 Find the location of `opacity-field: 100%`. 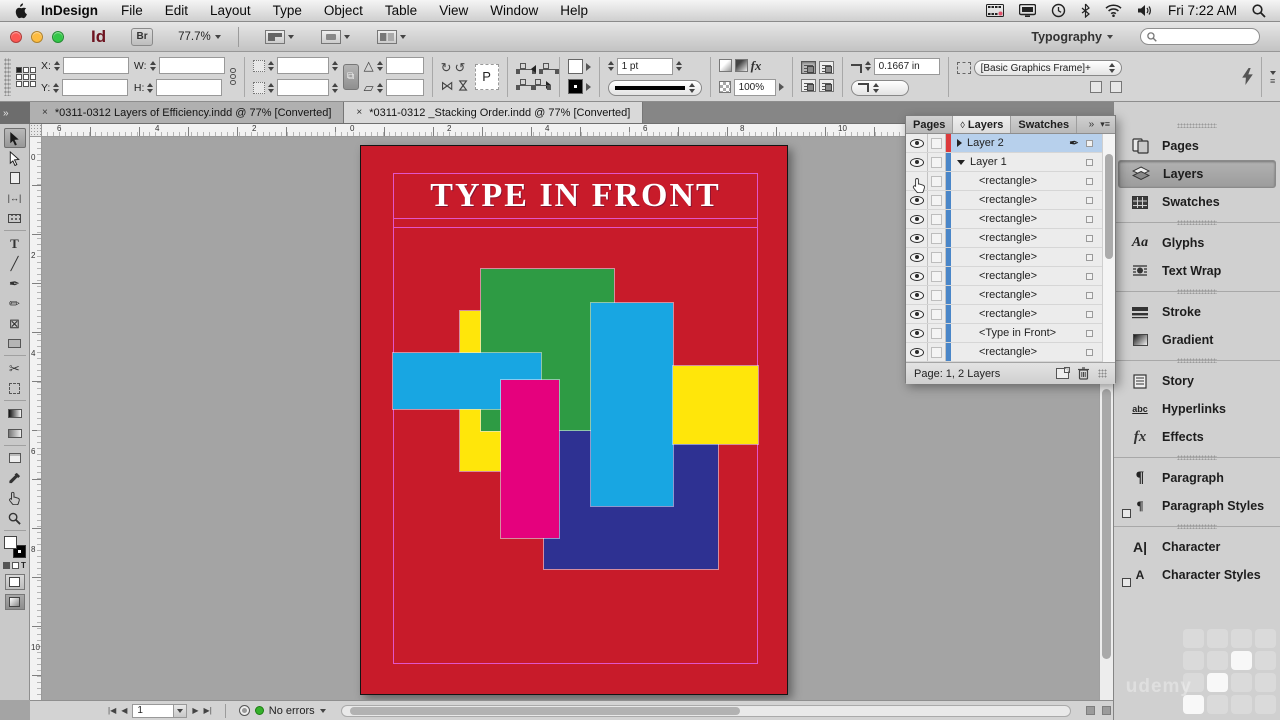

opacity-field: 100% is located at coordinates (754, 87).